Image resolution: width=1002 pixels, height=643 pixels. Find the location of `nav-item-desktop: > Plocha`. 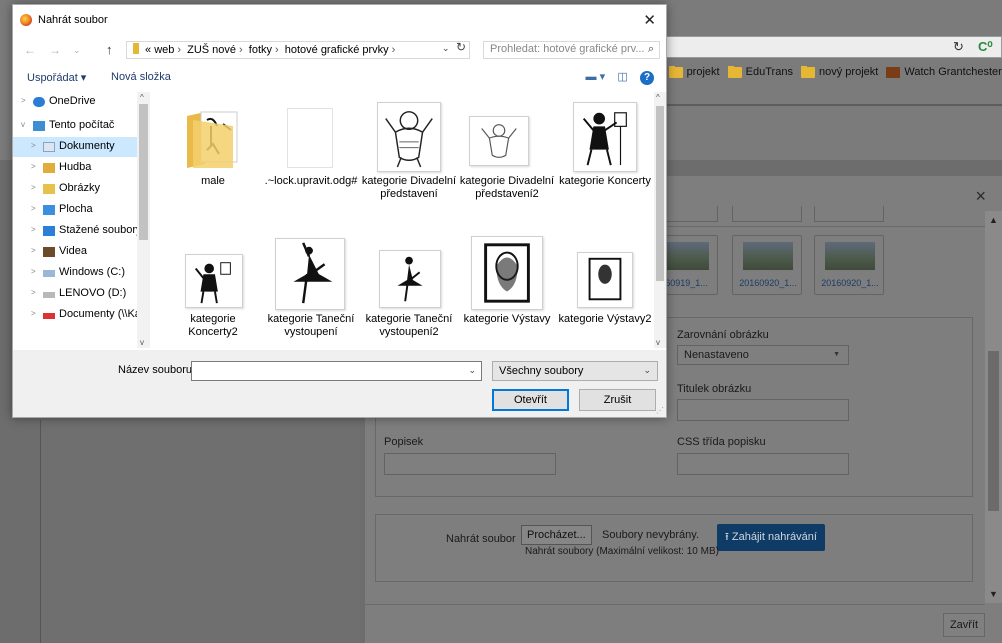

nav-item-desktop: > Plocha is located at coordinates (75, 210).